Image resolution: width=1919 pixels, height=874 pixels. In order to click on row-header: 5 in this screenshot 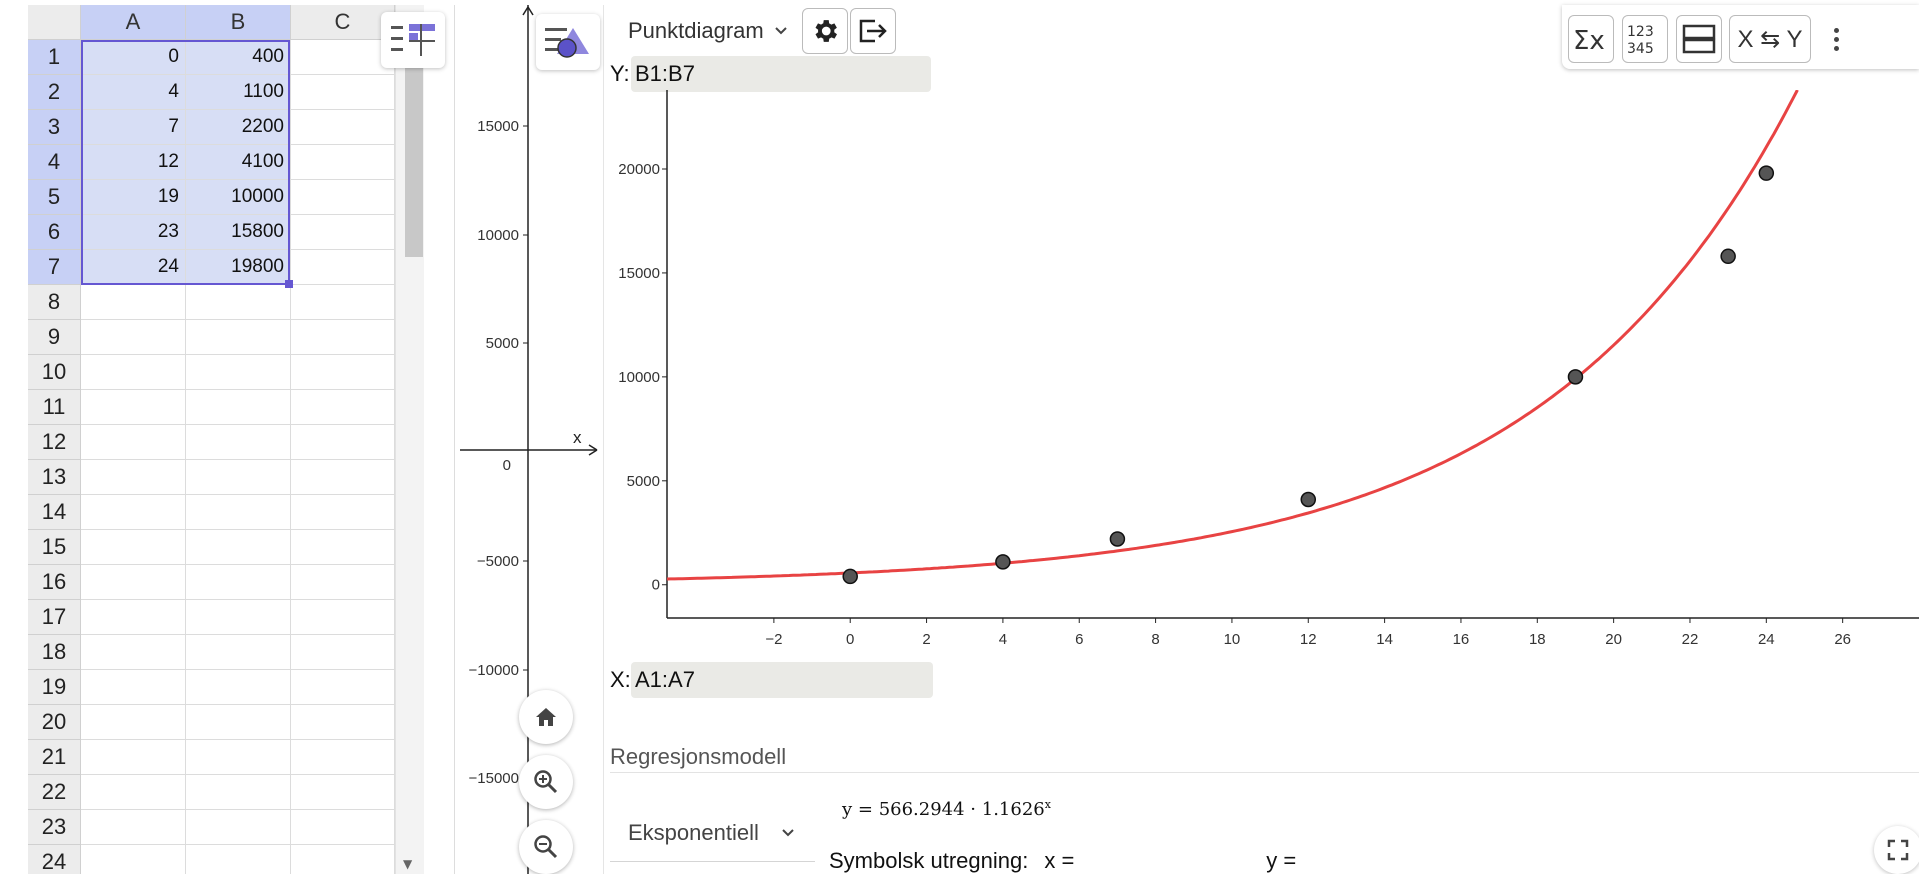, I will do `click(54, 197)`.